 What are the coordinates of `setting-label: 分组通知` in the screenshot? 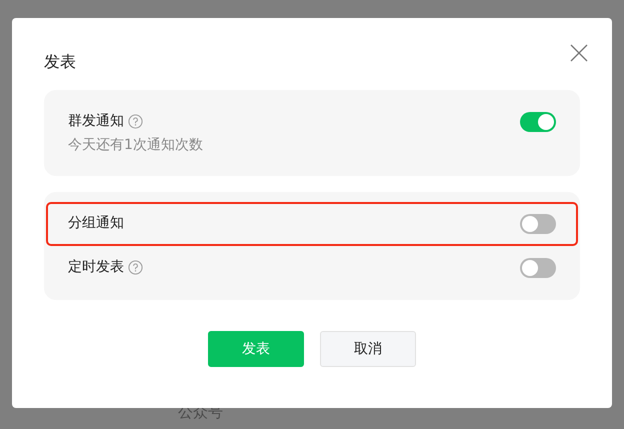 It's located at (96, 223).